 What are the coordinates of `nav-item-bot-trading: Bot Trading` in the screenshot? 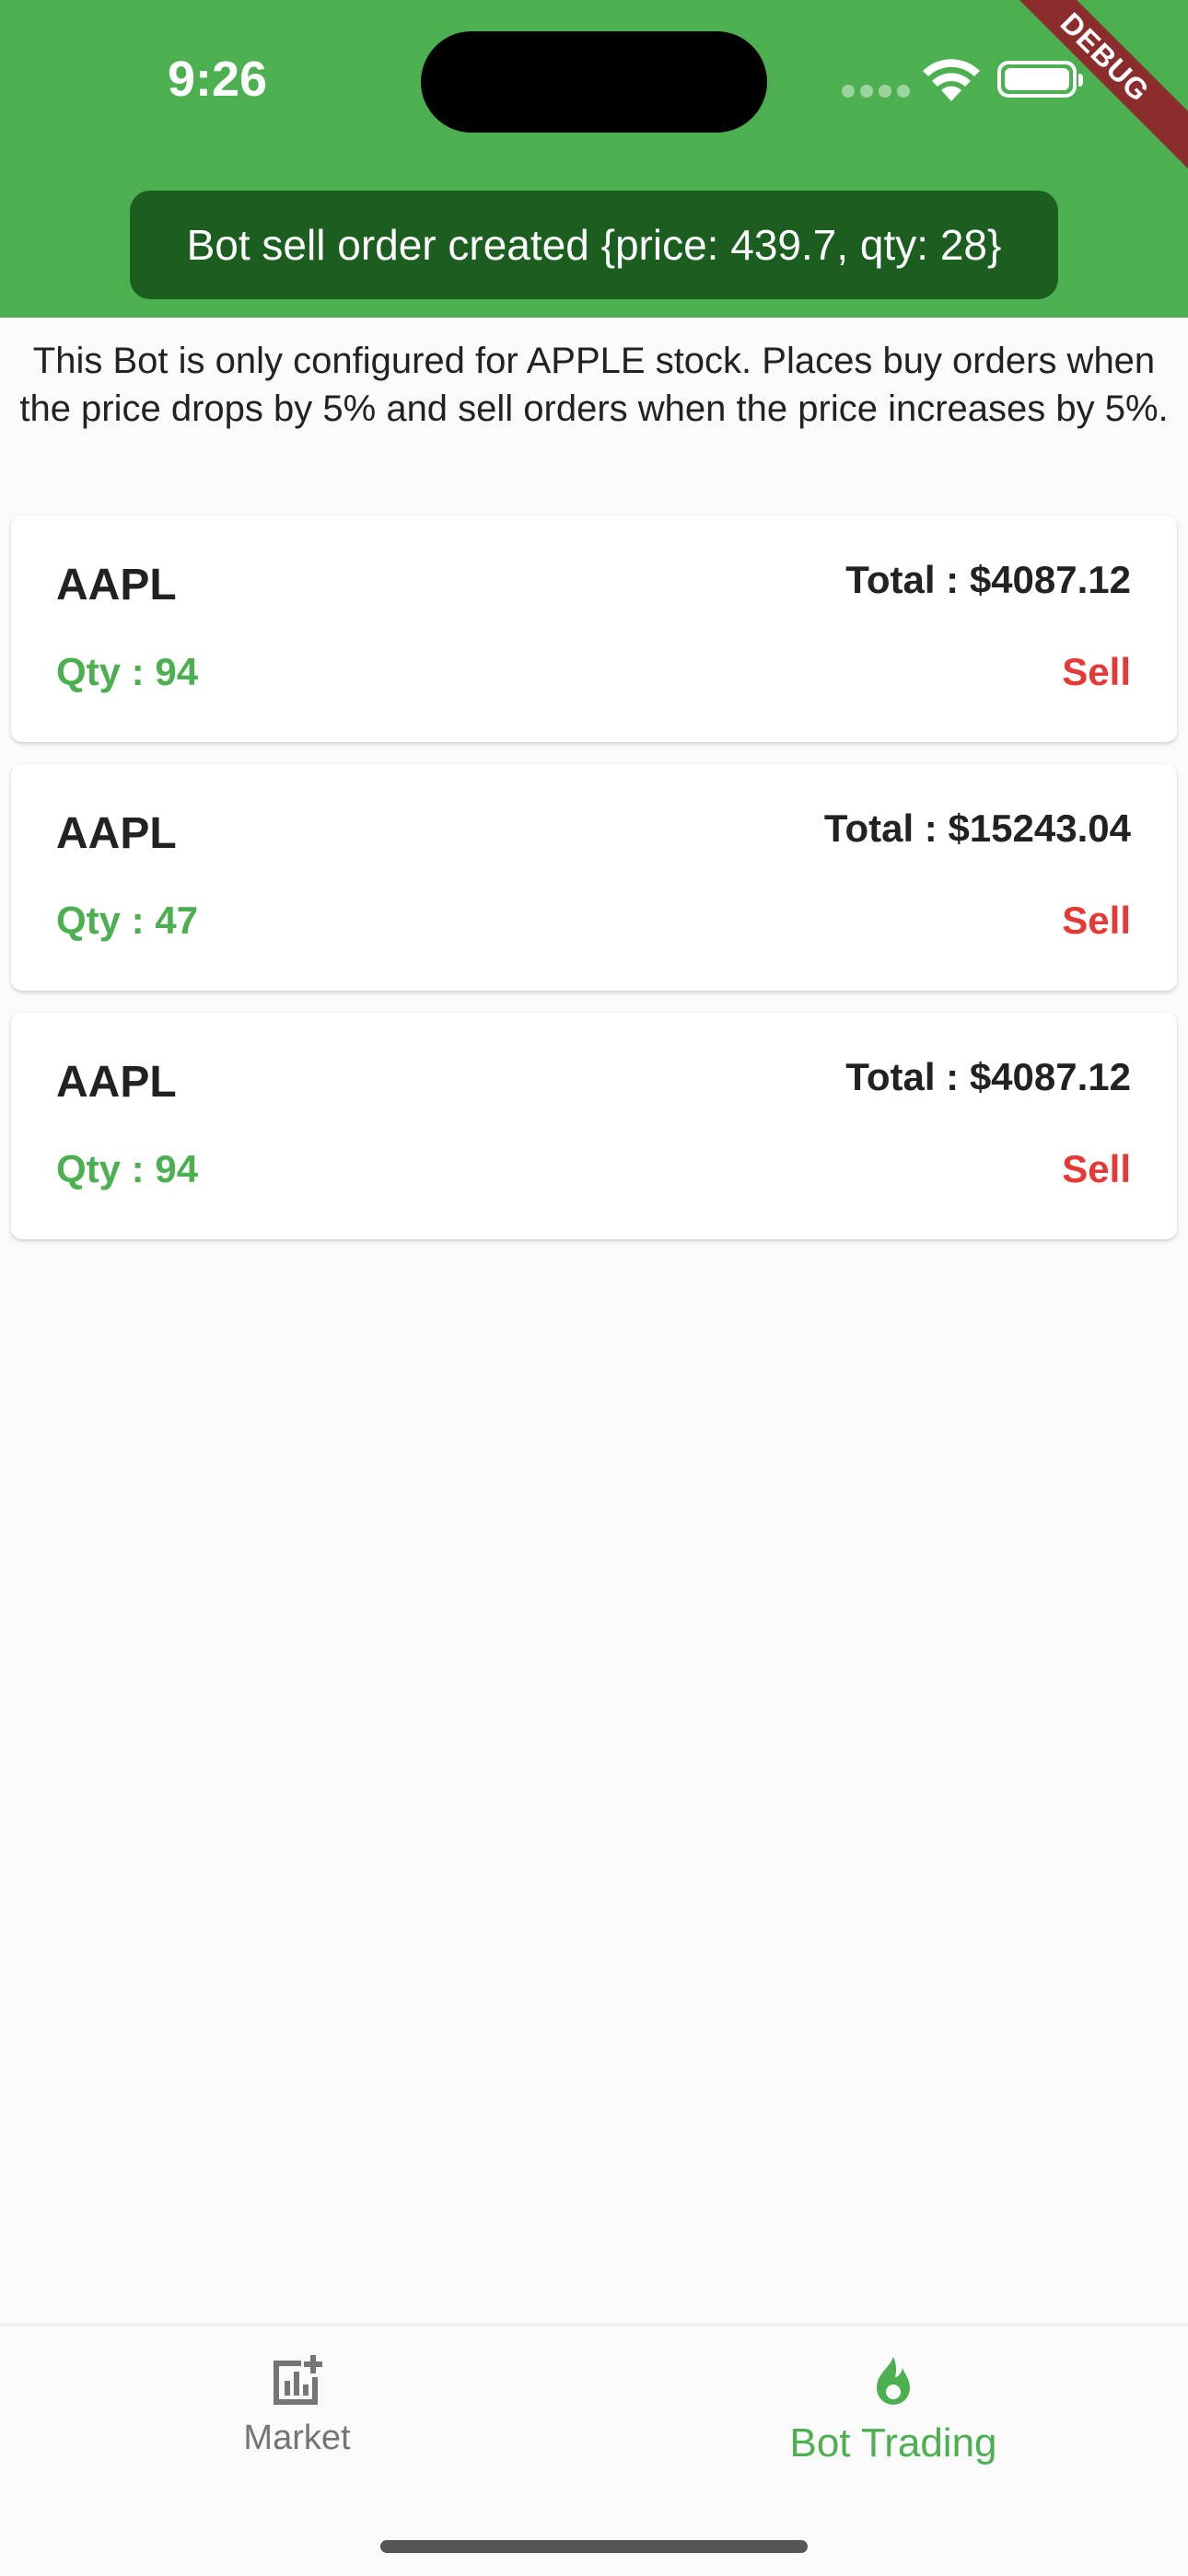 It's located at (893, 2409).